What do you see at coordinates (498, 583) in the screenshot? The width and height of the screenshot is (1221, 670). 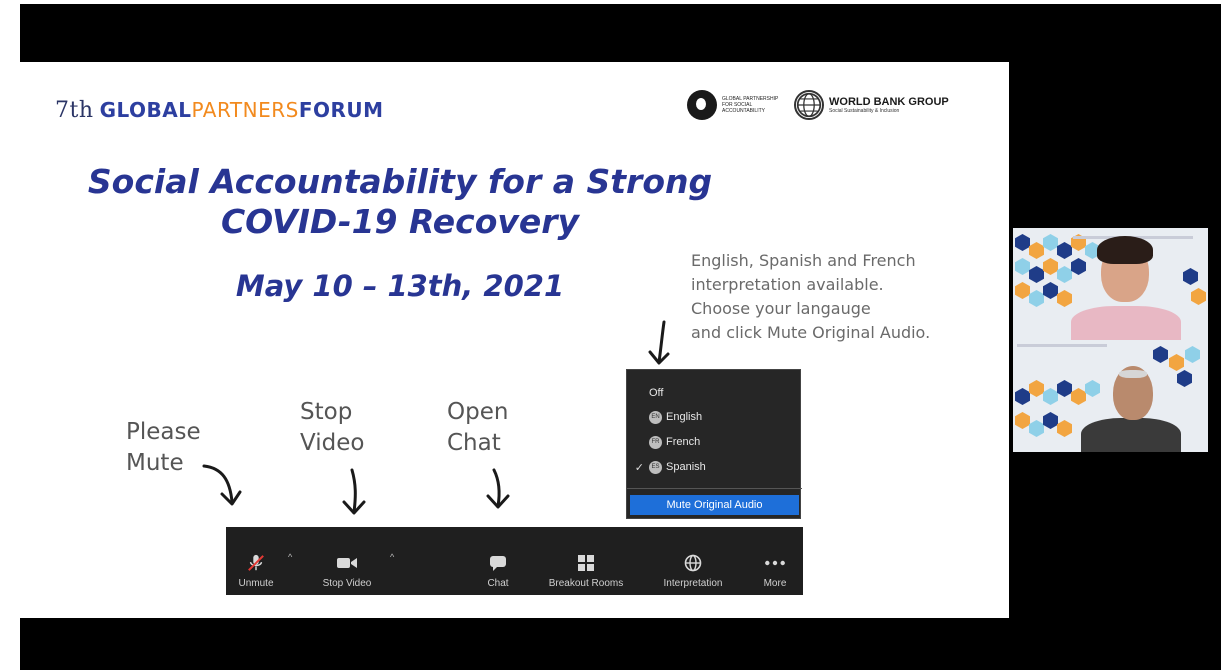 I see `chat-label: Chat` at bounding box center [498, 583].